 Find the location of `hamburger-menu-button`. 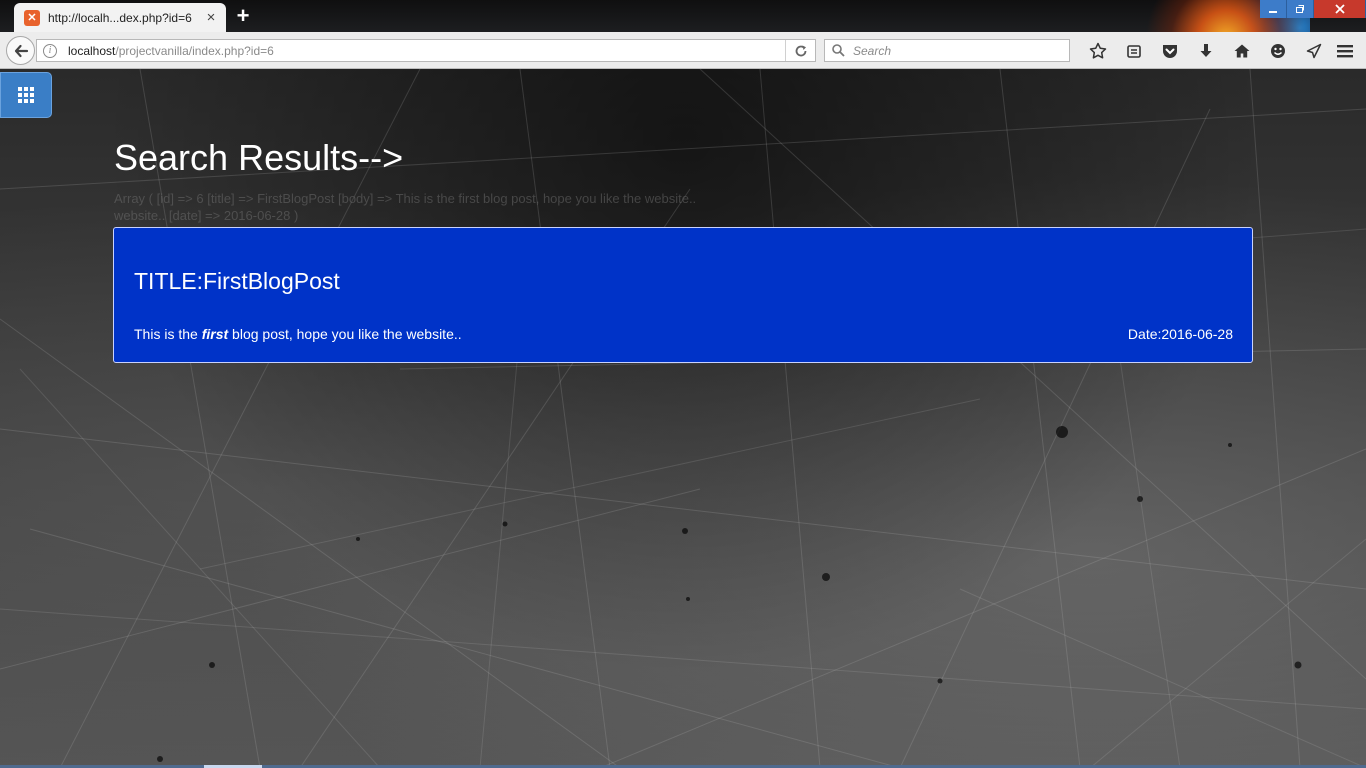

hamburger-menu-button is located at coordinates (1345, 51).